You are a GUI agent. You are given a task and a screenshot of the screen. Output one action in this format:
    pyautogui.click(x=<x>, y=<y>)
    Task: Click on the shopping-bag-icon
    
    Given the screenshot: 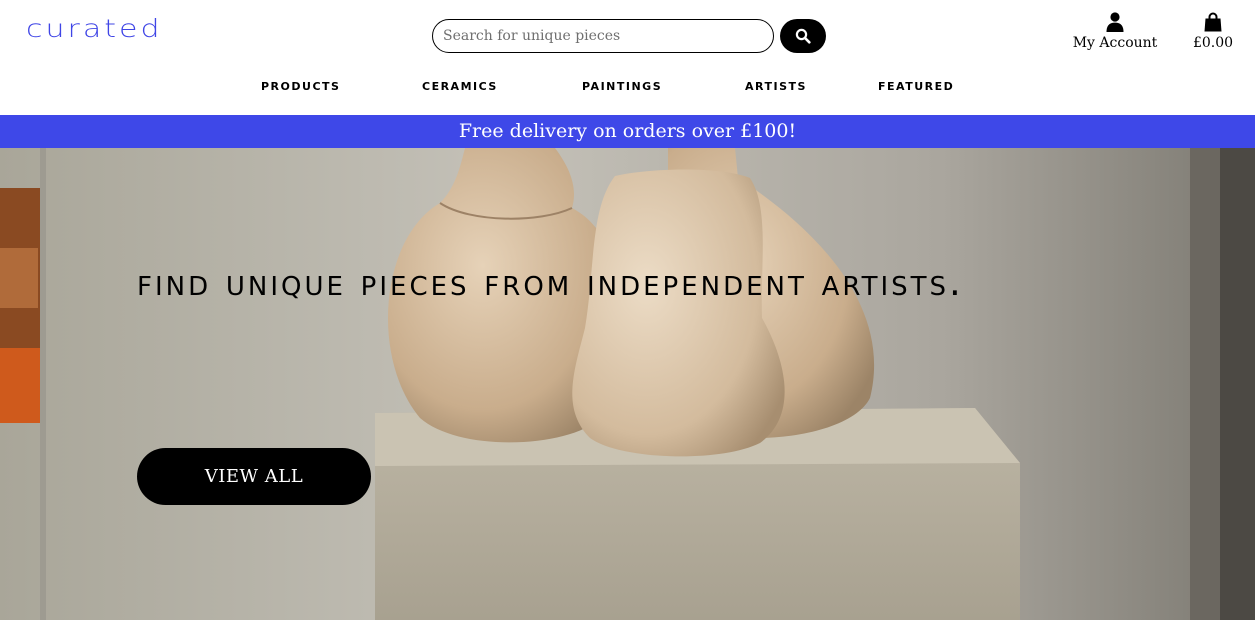 What is the action you would take?
    pyautogui.click(x=1213, y=23)
    